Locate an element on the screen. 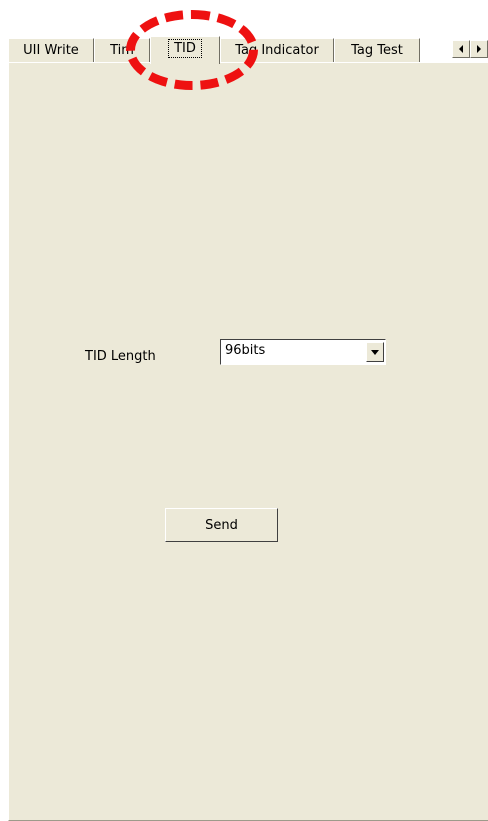 The width and height of the screenshot is (488, 821). tab-tim: Tim is located at coordinates (122, 50).